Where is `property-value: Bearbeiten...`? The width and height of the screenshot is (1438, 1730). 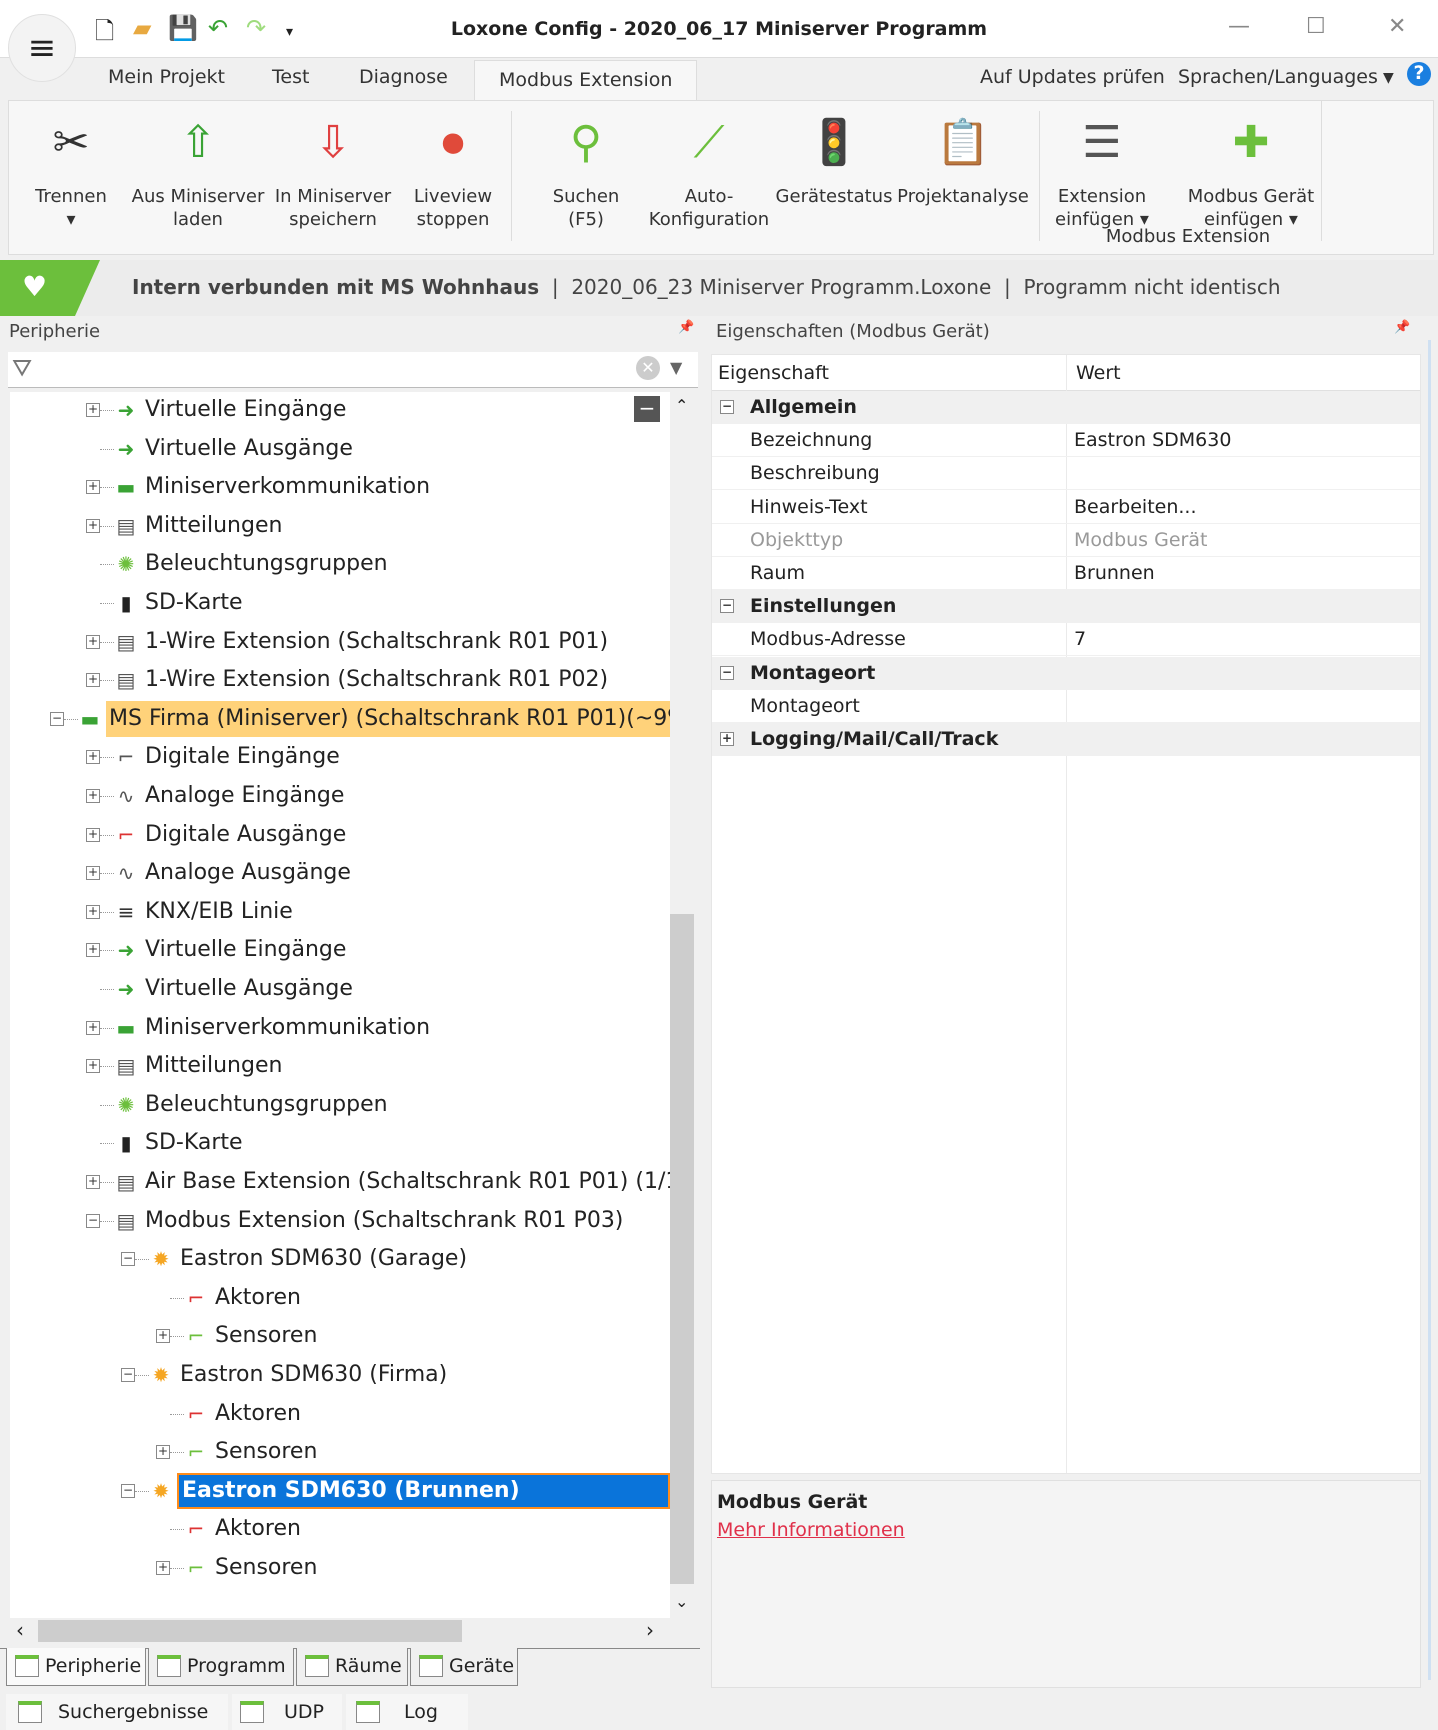
property-value: Bearbeiten... is located at coordinates (1135, 507).